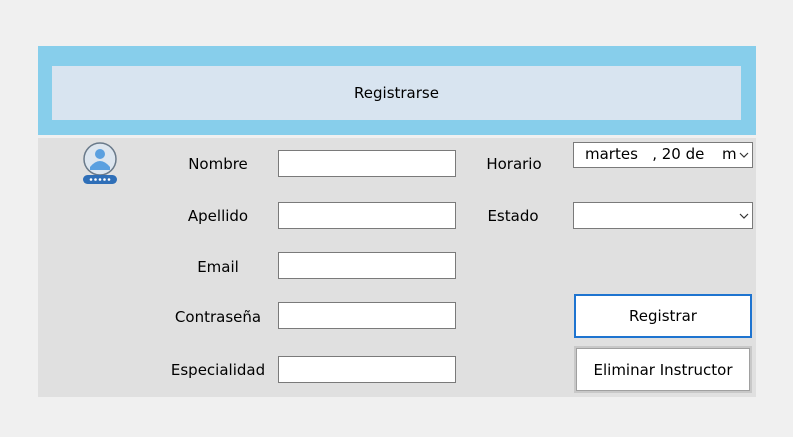  I want to click on horario-date-picker: martes , 20 de m, so click(663, 155).